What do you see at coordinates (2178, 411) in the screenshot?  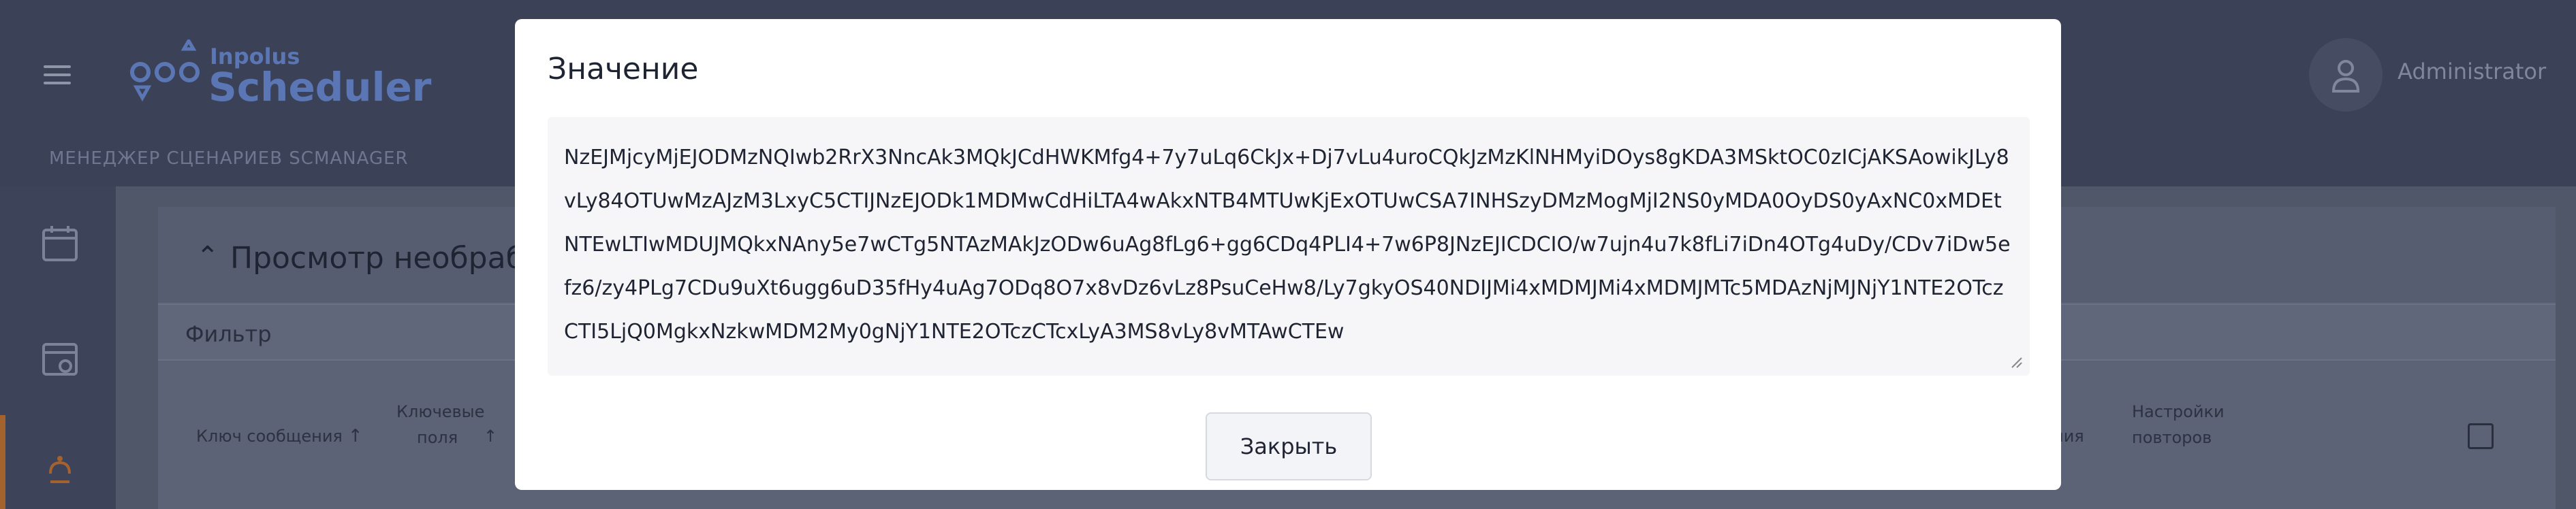 I see `column-label: Настройки` at bounding box center [2178, 411].